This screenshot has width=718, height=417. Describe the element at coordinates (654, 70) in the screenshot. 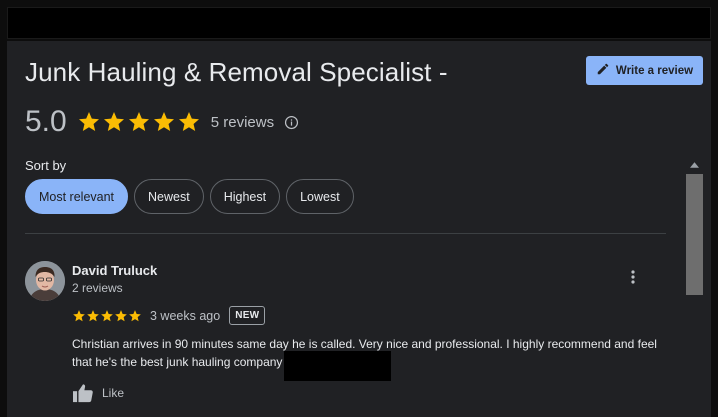

I see `write-review-label: Write a review` at that location.